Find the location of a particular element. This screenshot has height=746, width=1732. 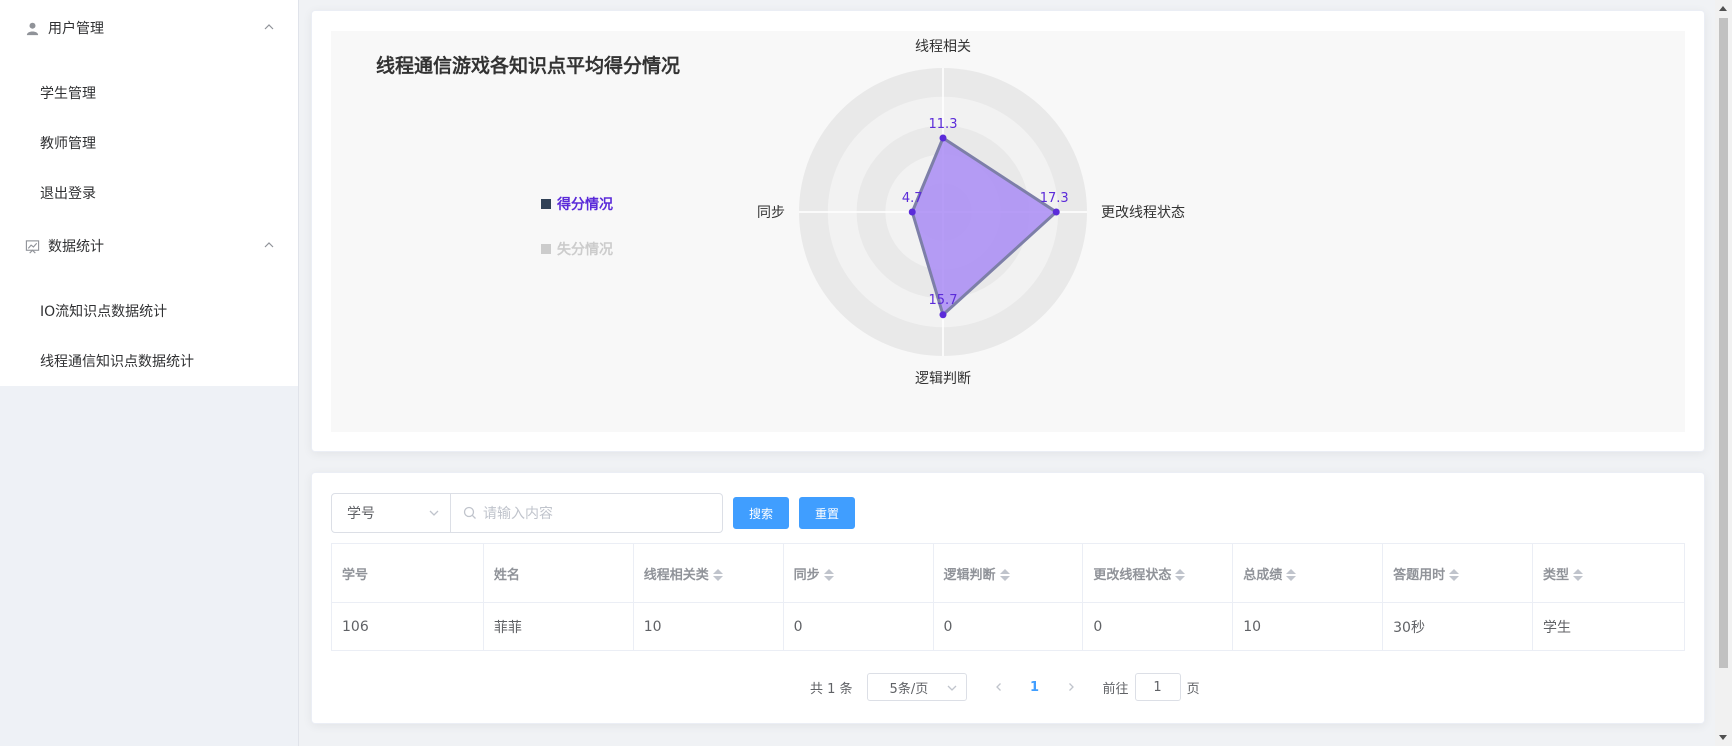

filter-bar: 学号 请输入内容 搜索 重置 is located at coordinates (593, 513).